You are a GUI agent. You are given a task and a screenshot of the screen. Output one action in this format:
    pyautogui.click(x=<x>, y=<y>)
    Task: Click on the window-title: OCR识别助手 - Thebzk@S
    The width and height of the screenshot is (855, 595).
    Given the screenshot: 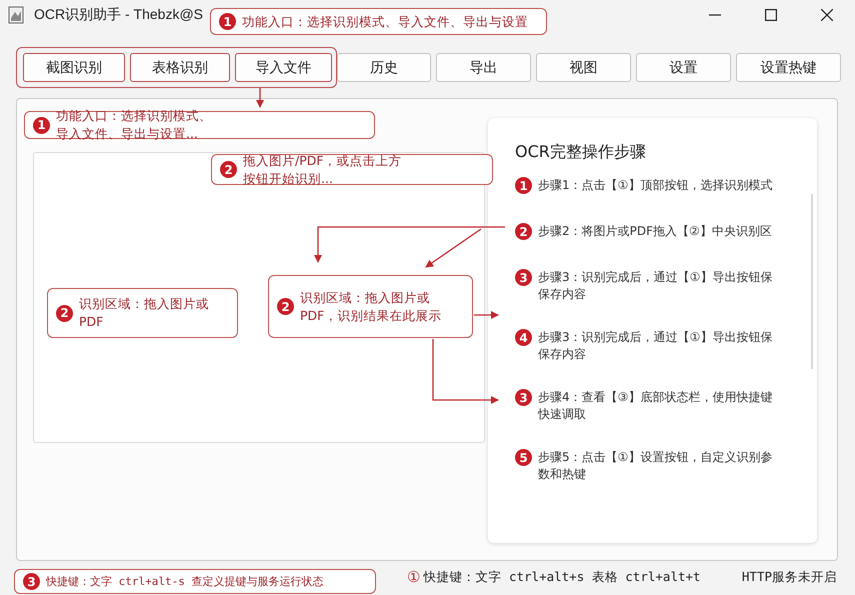 What is the action you would take?
    pyautogui.click(x=119, y=15)
    